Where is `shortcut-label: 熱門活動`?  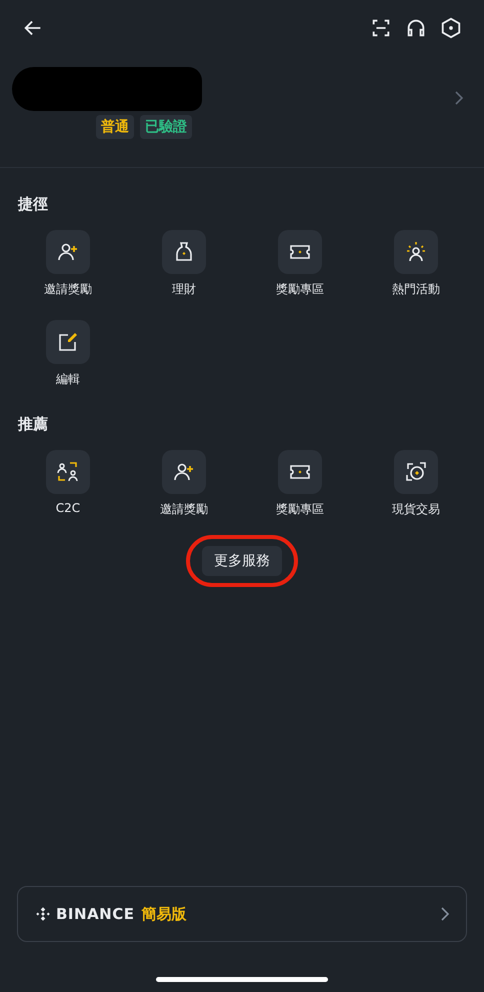
shortcut-label: 熱門活動 is located at coordinates (416, 289).